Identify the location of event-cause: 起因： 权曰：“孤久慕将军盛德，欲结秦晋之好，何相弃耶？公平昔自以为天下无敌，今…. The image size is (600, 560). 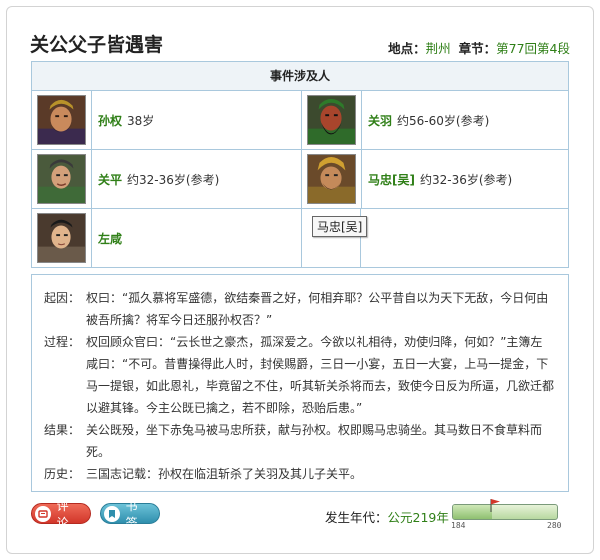
(299, 309).